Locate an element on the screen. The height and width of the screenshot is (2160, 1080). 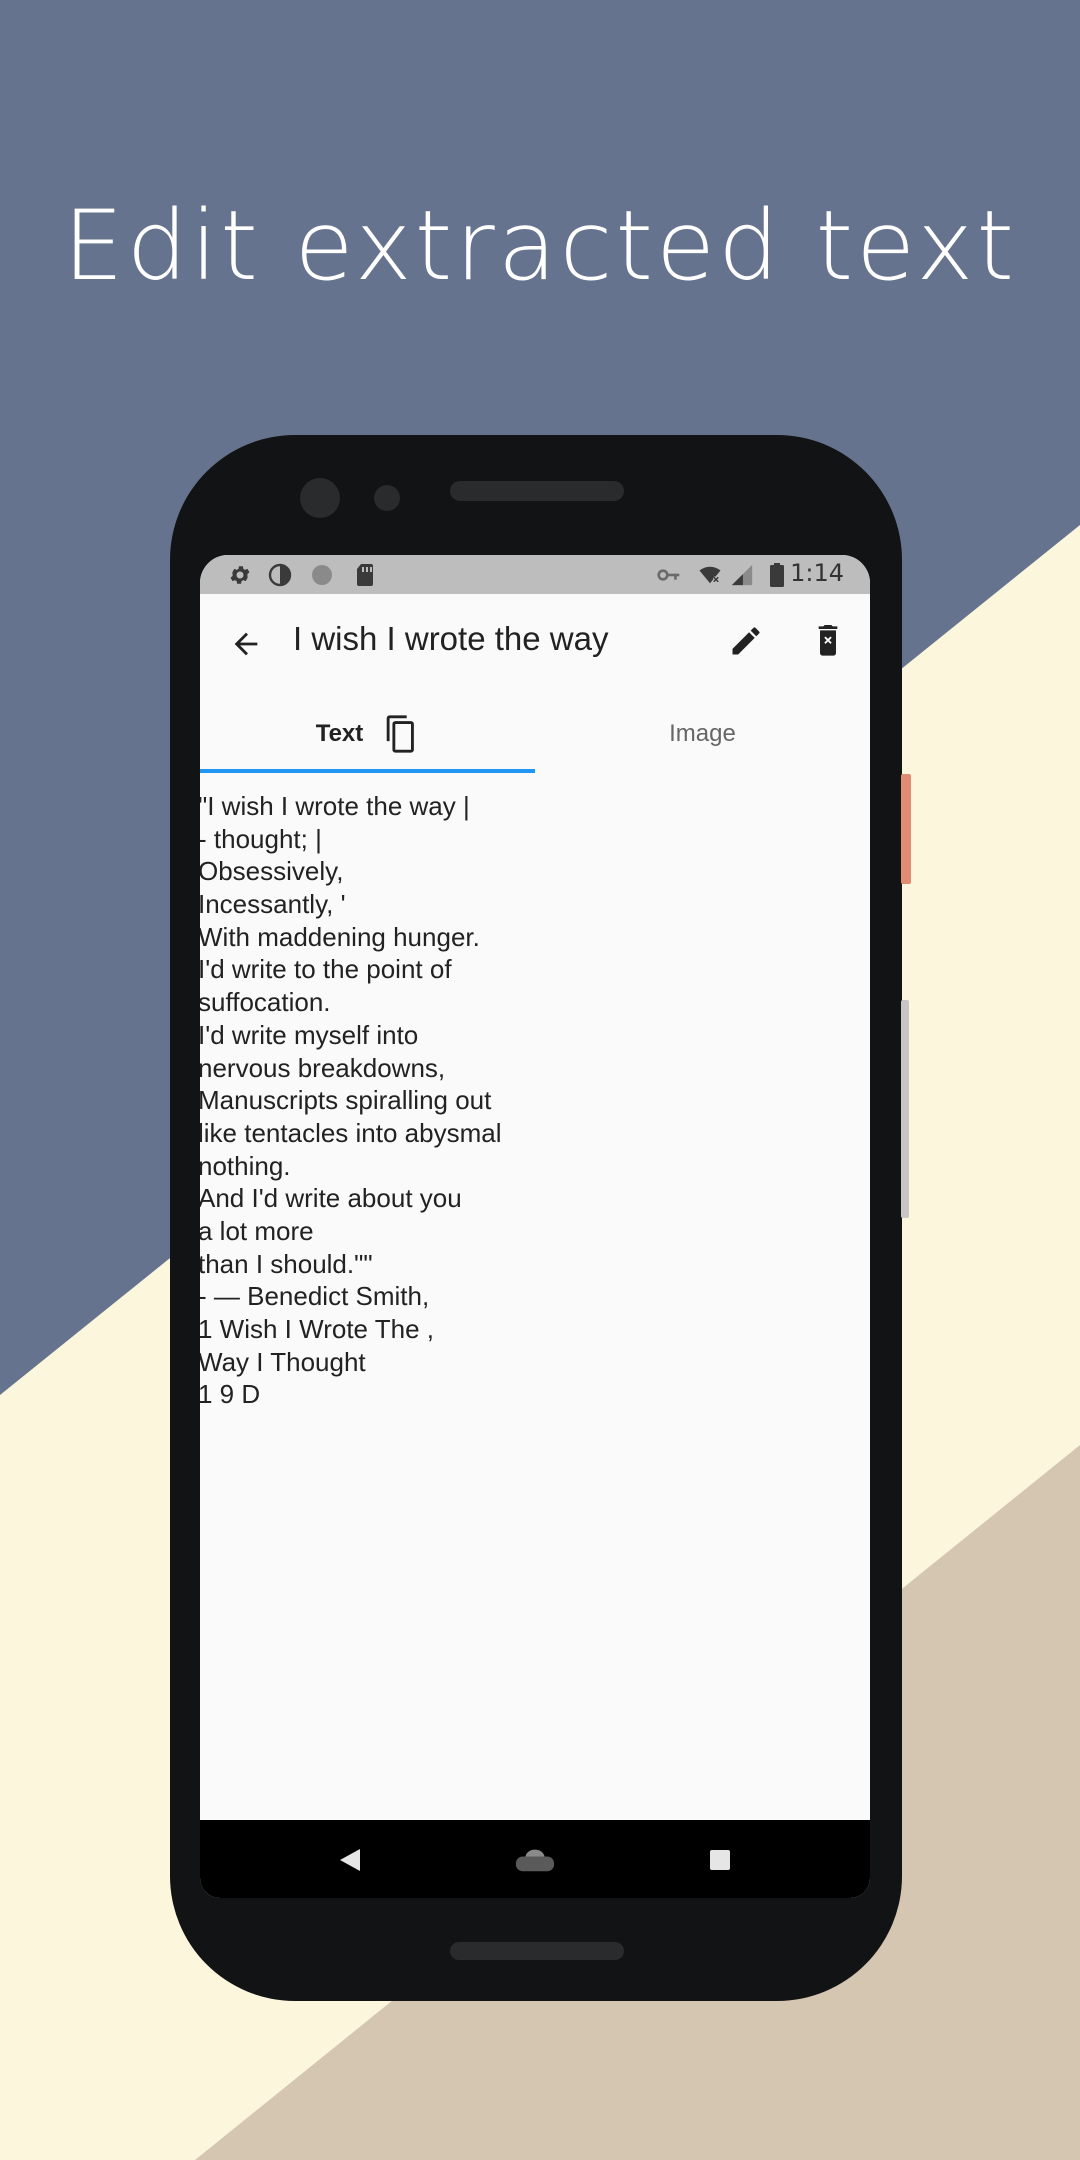
signal-icon is located at coordinates (742, 575).